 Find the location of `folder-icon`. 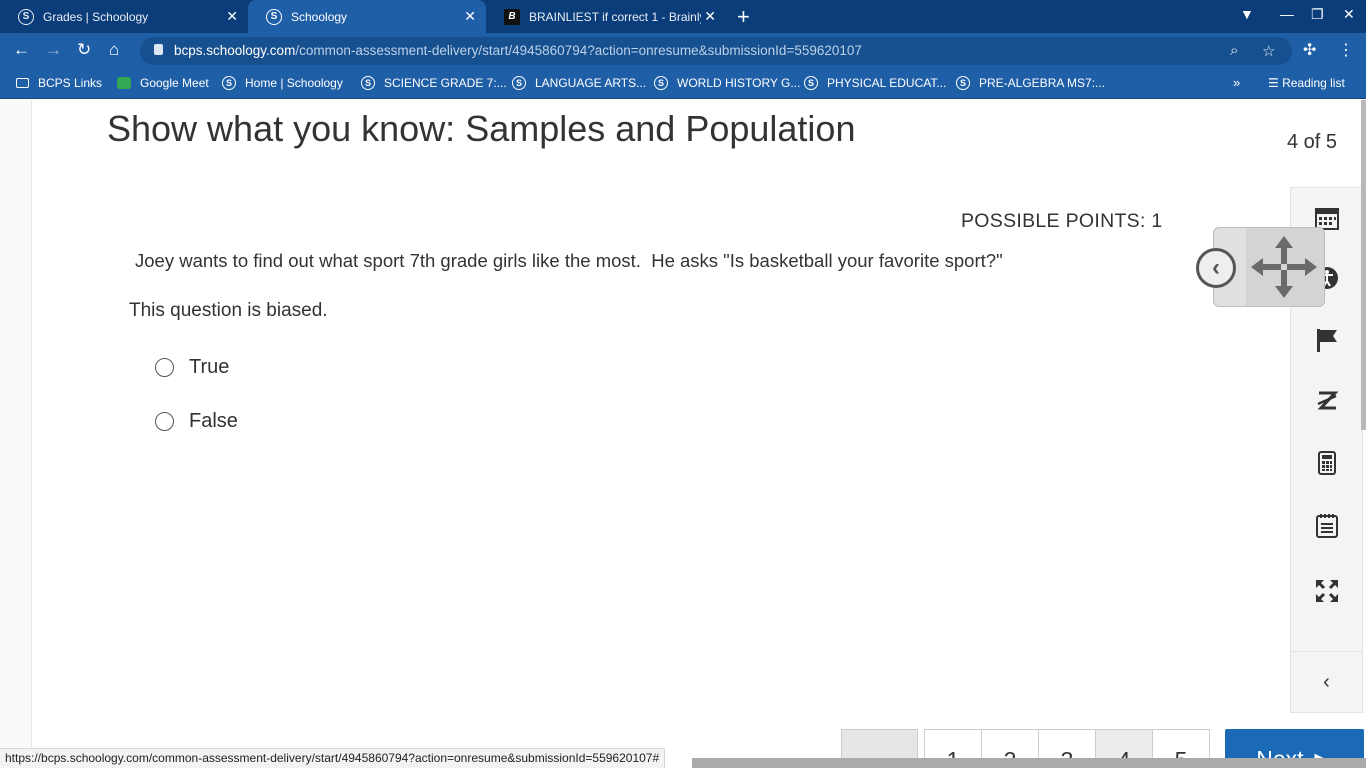

folder-icon is located at coordinates (22, 83).